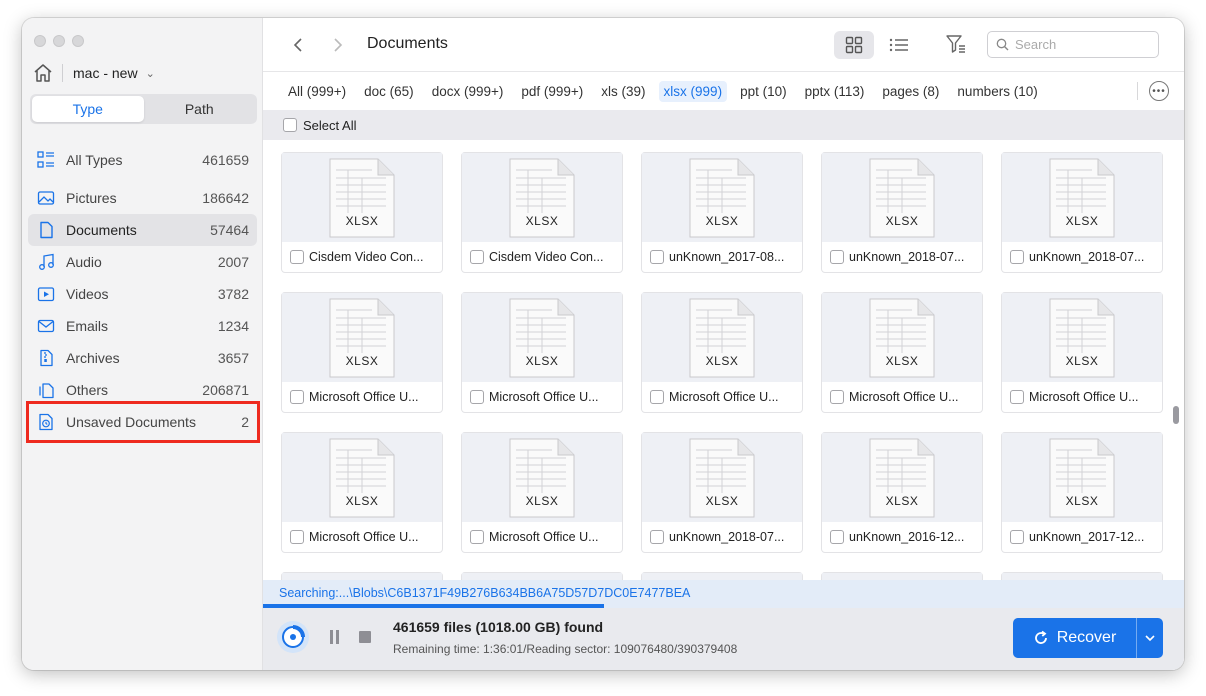  Describe the element at coordinates (1176, 415) in the screenshot. I see `vertical-scrollbar` at that location.